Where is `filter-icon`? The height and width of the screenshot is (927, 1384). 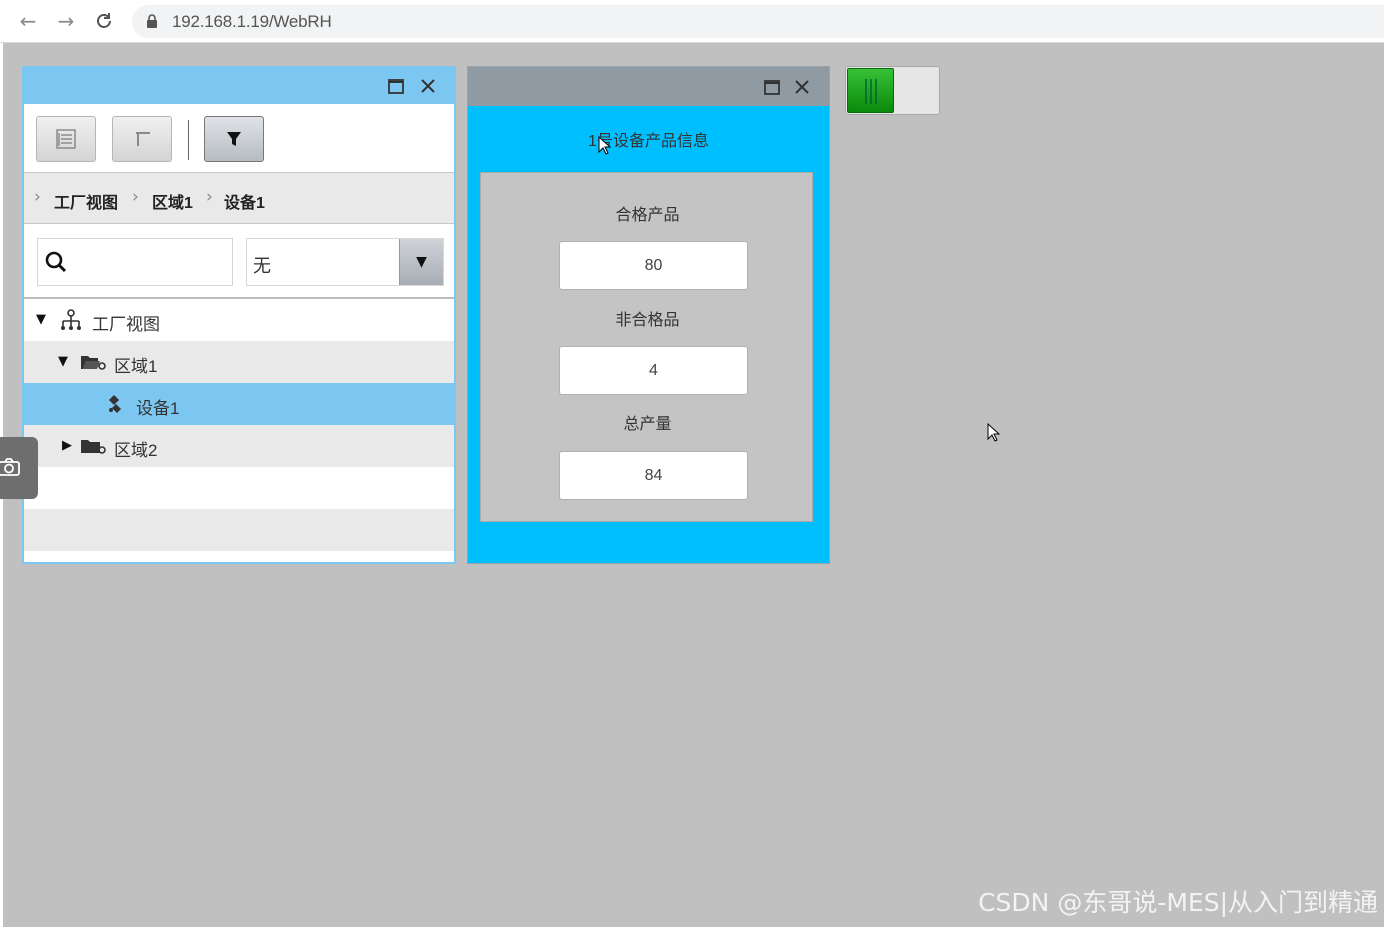
filter-icon is located at coordinates (234, 139).